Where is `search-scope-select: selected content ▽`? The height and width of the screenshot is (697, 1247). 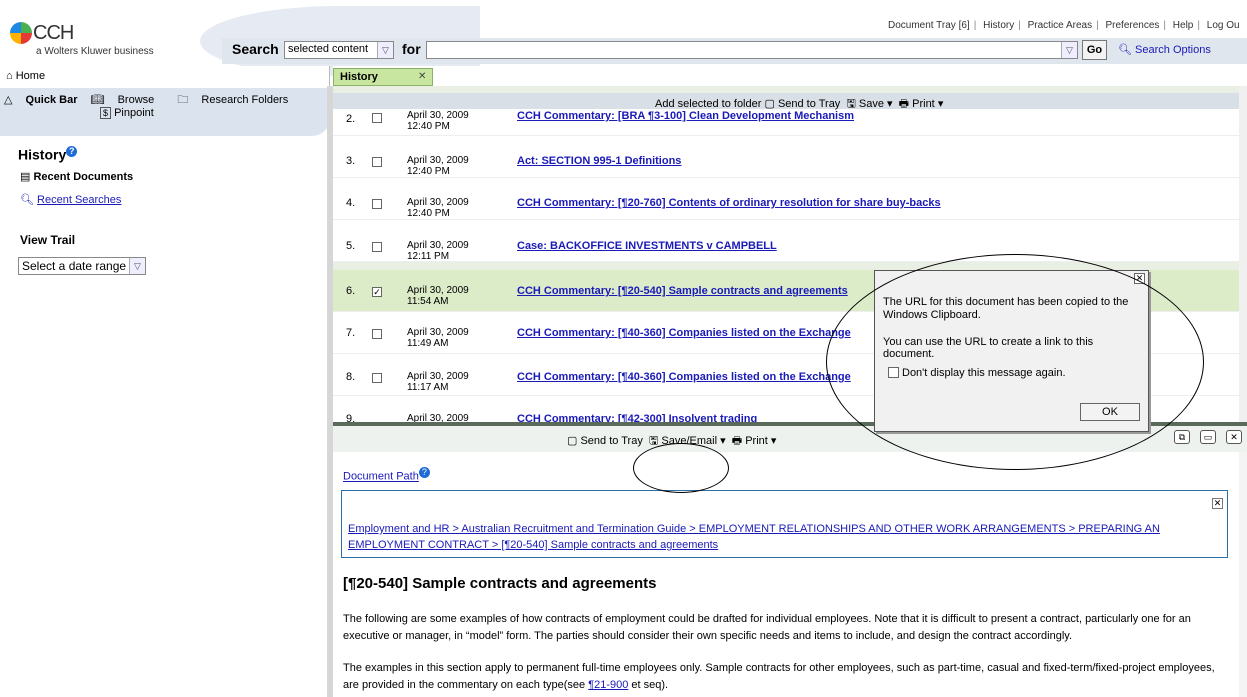 search-scope-select: selected content ▽ is located at coordinates (339, 50).